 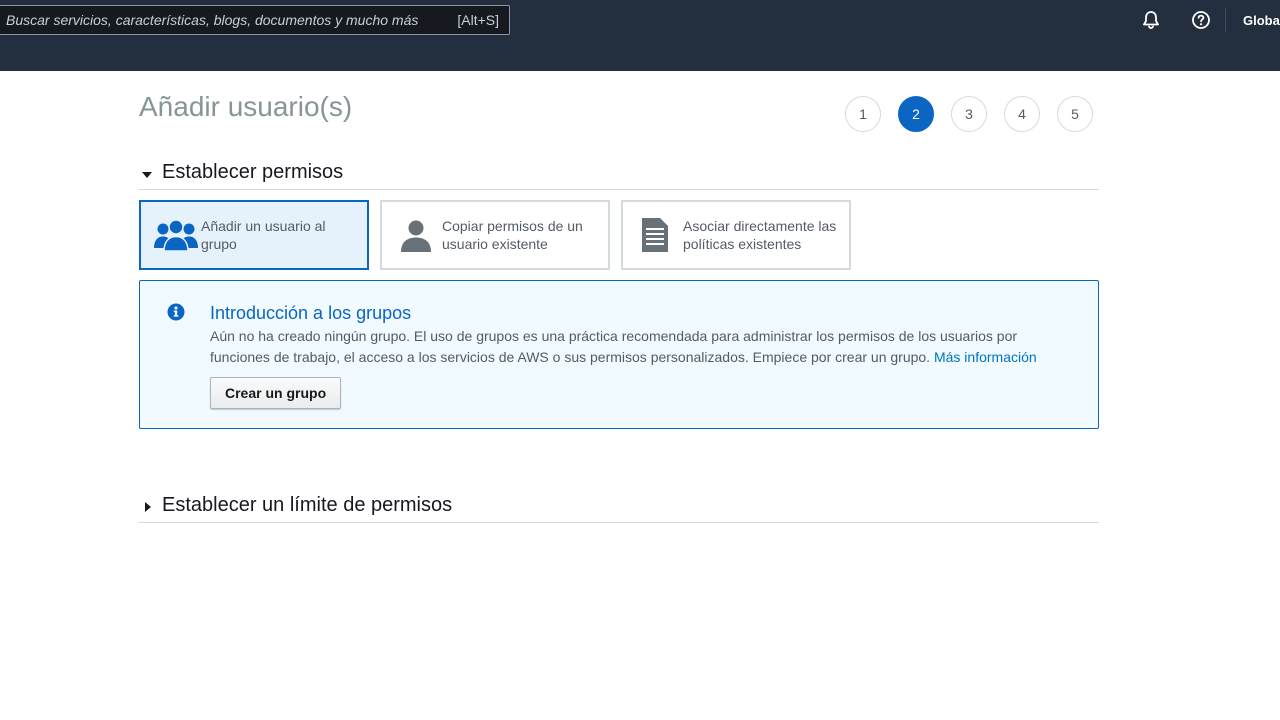 I want to click on top-nav-bar: [Alt+S] Global, so click(x=640, y=35).